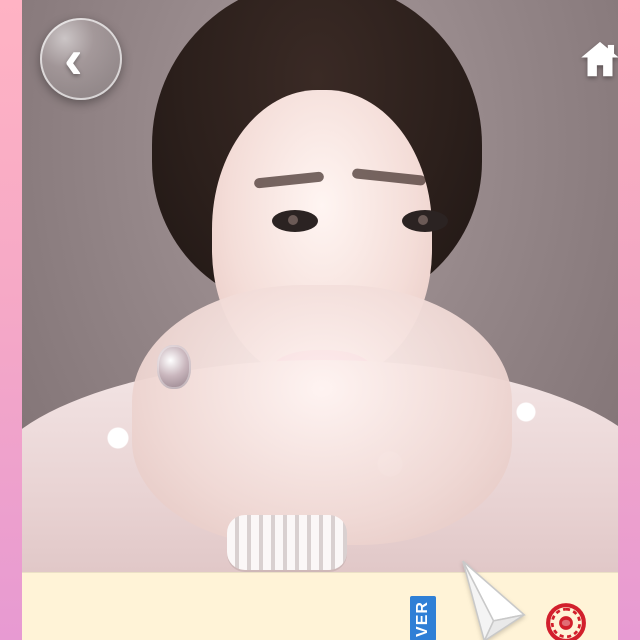 This screenshot has width=640, height=640. I want to click on version-tag-text: VER, so click(422, 618).